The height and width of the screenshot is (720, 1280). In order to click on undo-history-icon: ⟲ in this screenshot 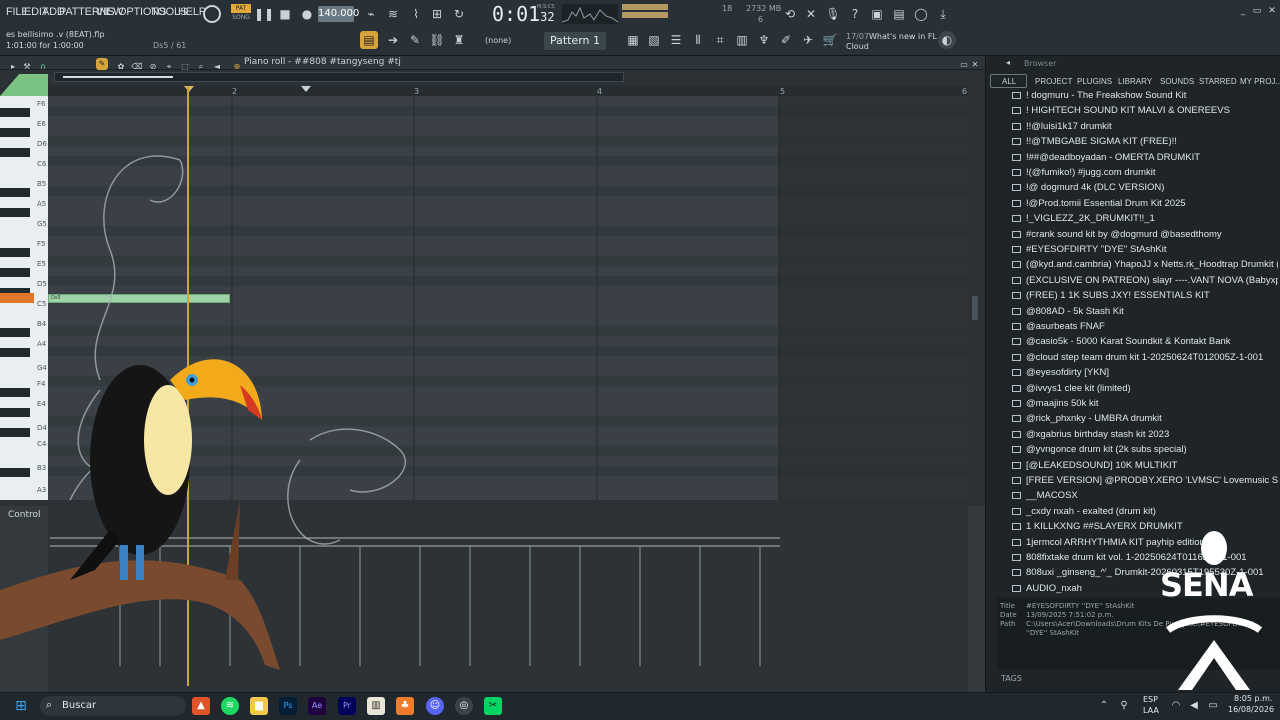, I will do `click(790, 14)`.